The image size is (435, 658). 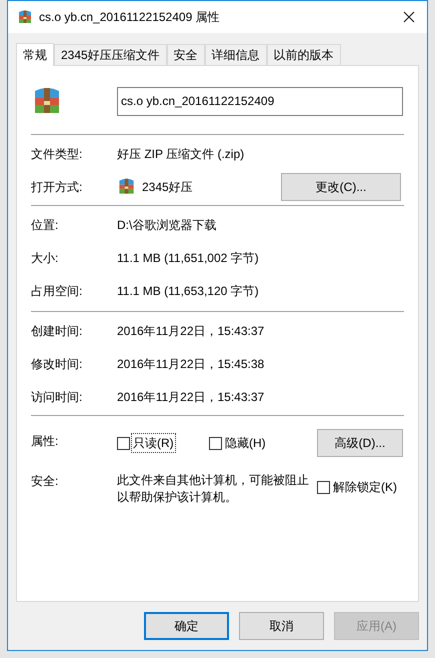 I want to click on field-label: 创建时间:, so click(x=57, y=331).